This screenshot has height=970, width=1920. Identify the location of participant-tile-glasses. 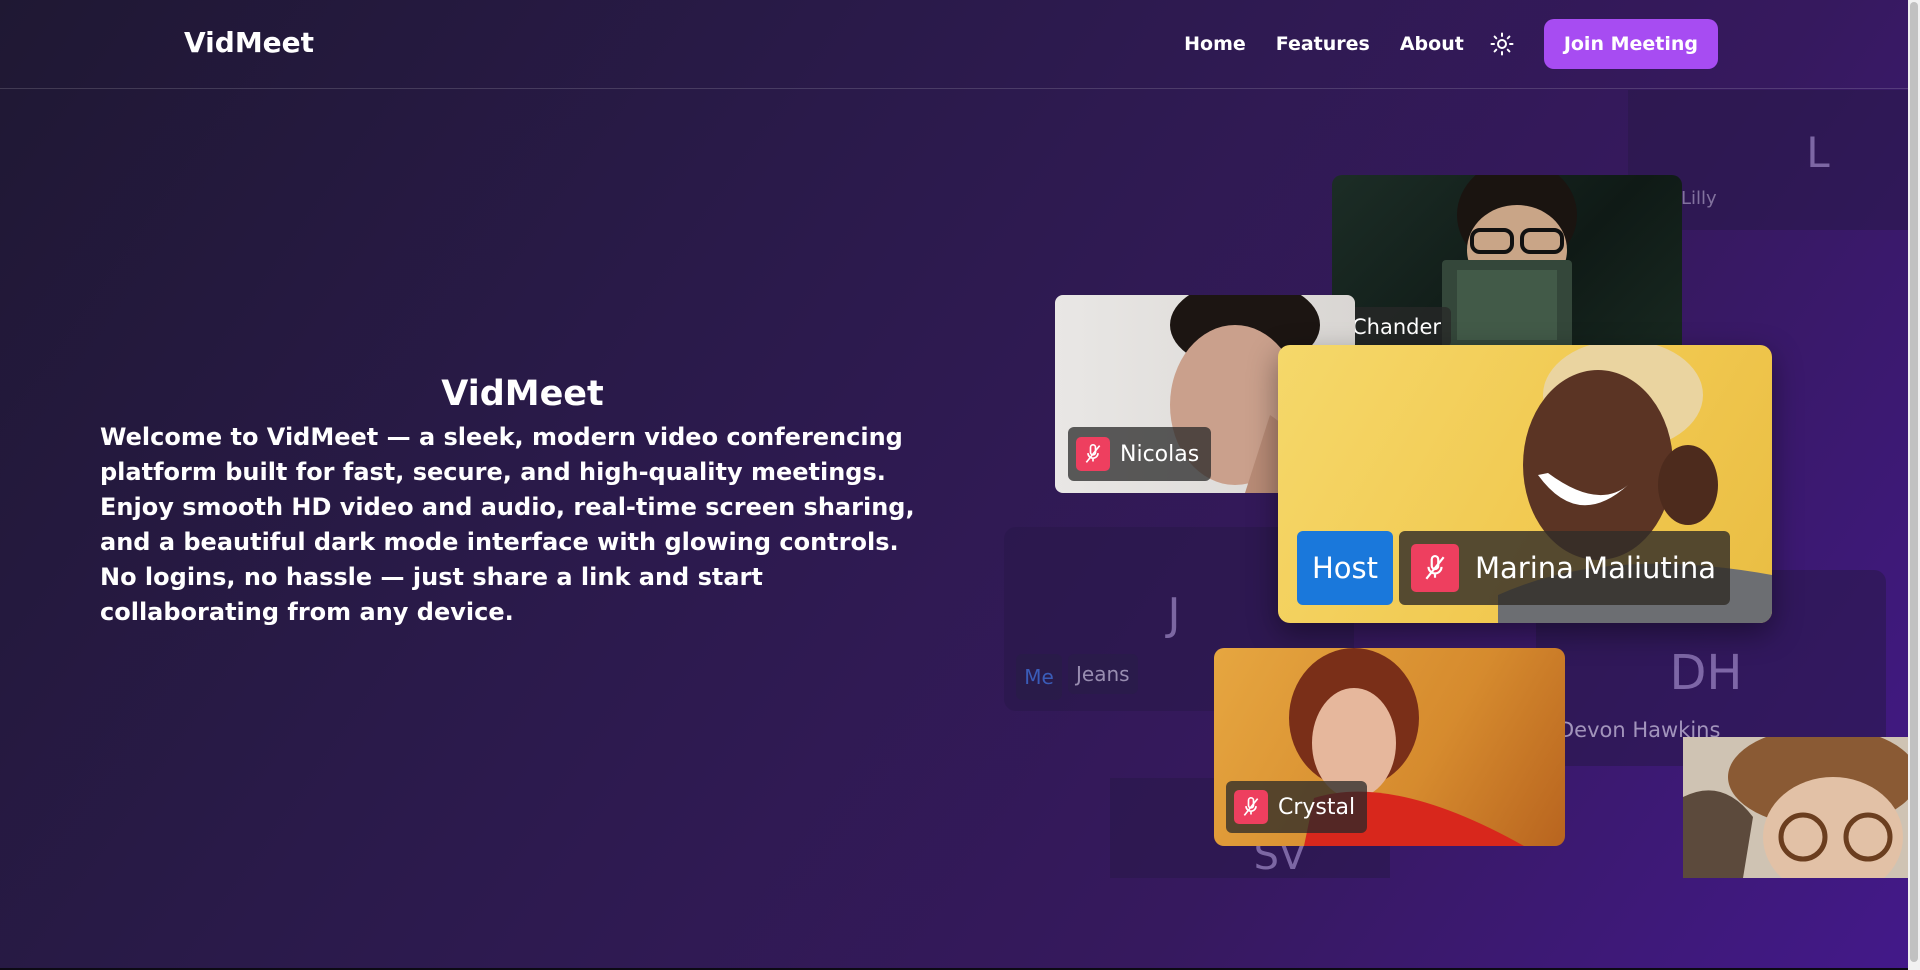
(1795, 807).